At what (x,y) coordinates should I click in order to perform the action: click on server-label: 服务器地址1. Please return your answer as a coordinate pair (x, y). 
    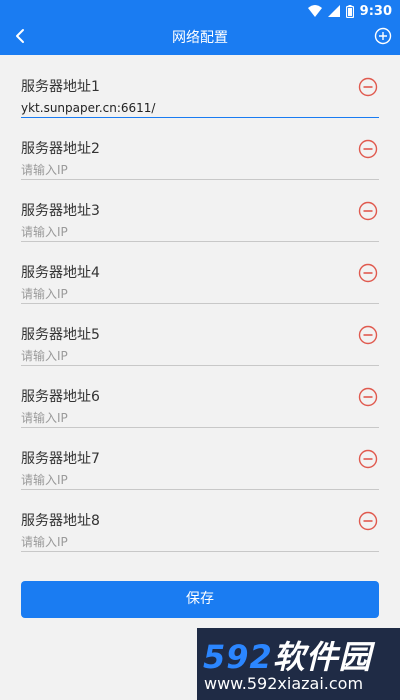
    Looking at the image, I should click on (60, 87).